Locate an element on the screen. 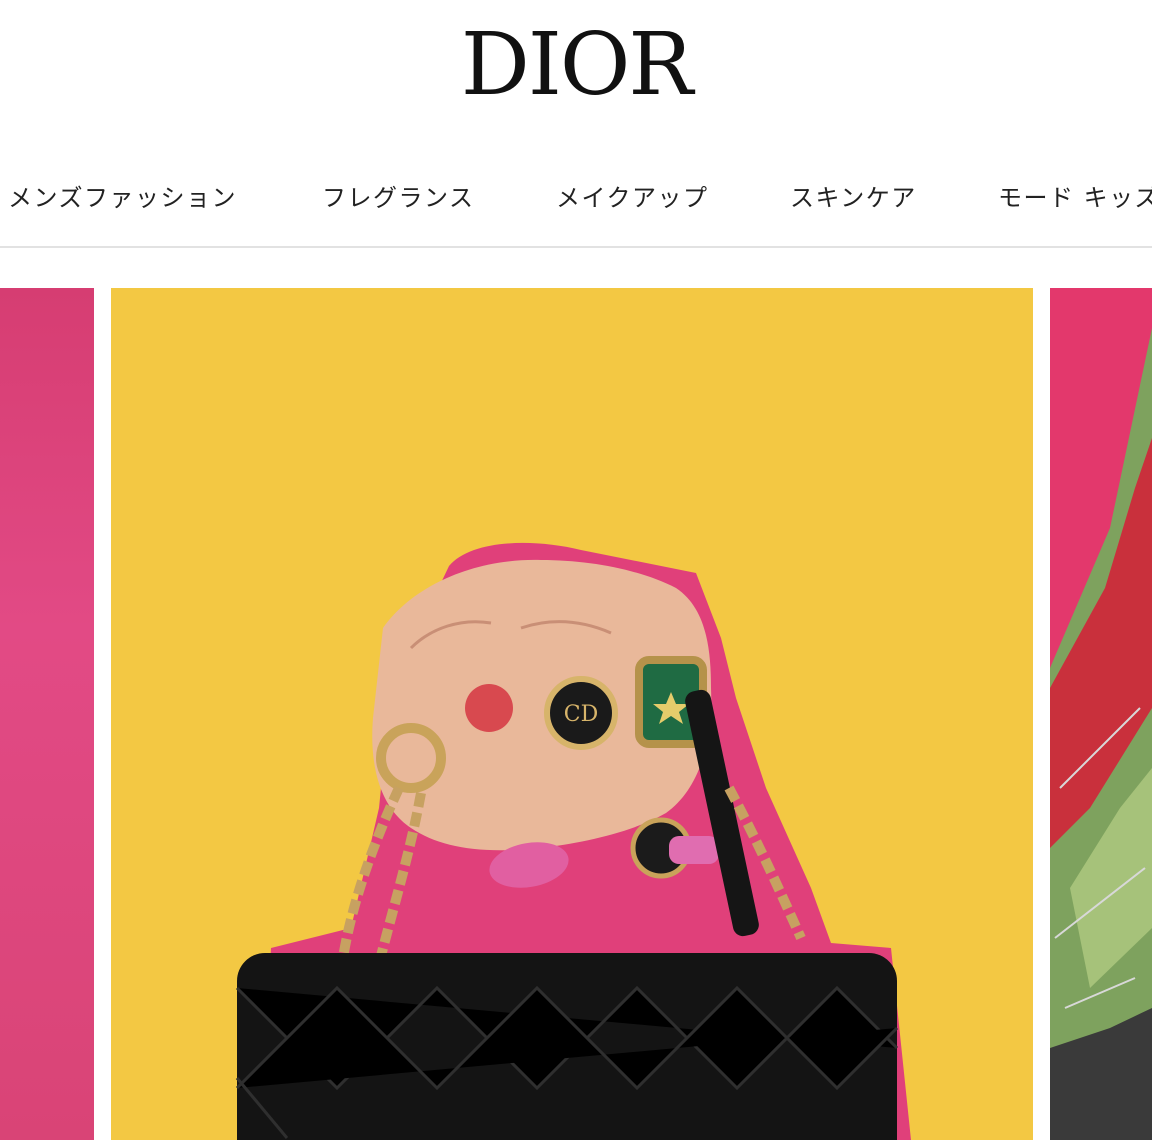  metallic-outfit-image-partial is located at coordinates (1101, 714).